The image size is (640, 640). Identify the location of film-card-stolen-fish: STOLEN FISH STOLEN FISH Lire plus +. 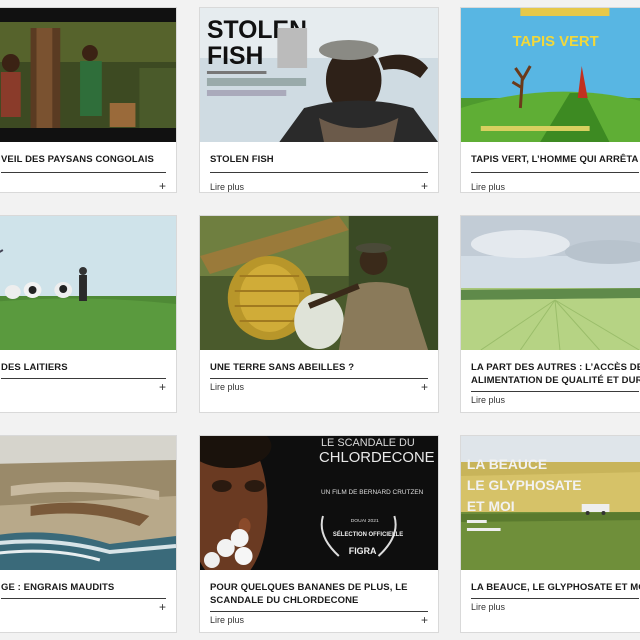
(319, 100).